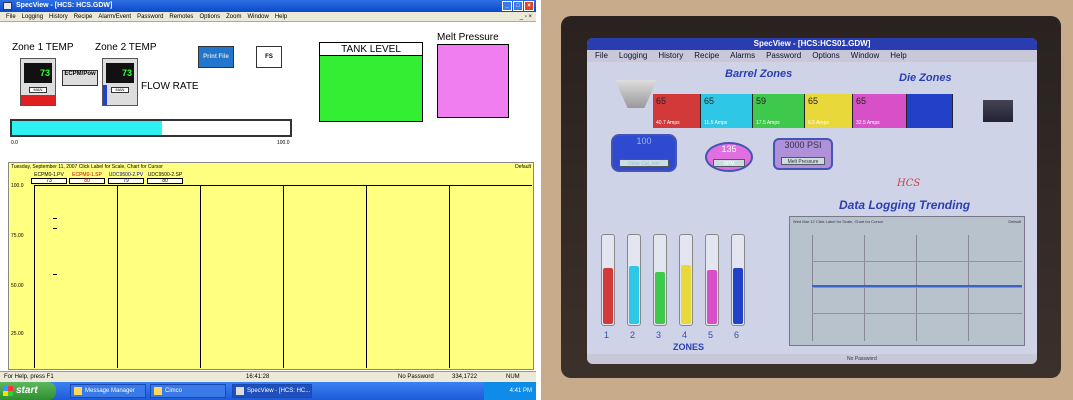 The width and height of the screenshot is (1073, 400). Describe the element at coordinates (644, 153) in the screenshot. I see `drive-pill: 100 Drive Cal_Inm` at that location.